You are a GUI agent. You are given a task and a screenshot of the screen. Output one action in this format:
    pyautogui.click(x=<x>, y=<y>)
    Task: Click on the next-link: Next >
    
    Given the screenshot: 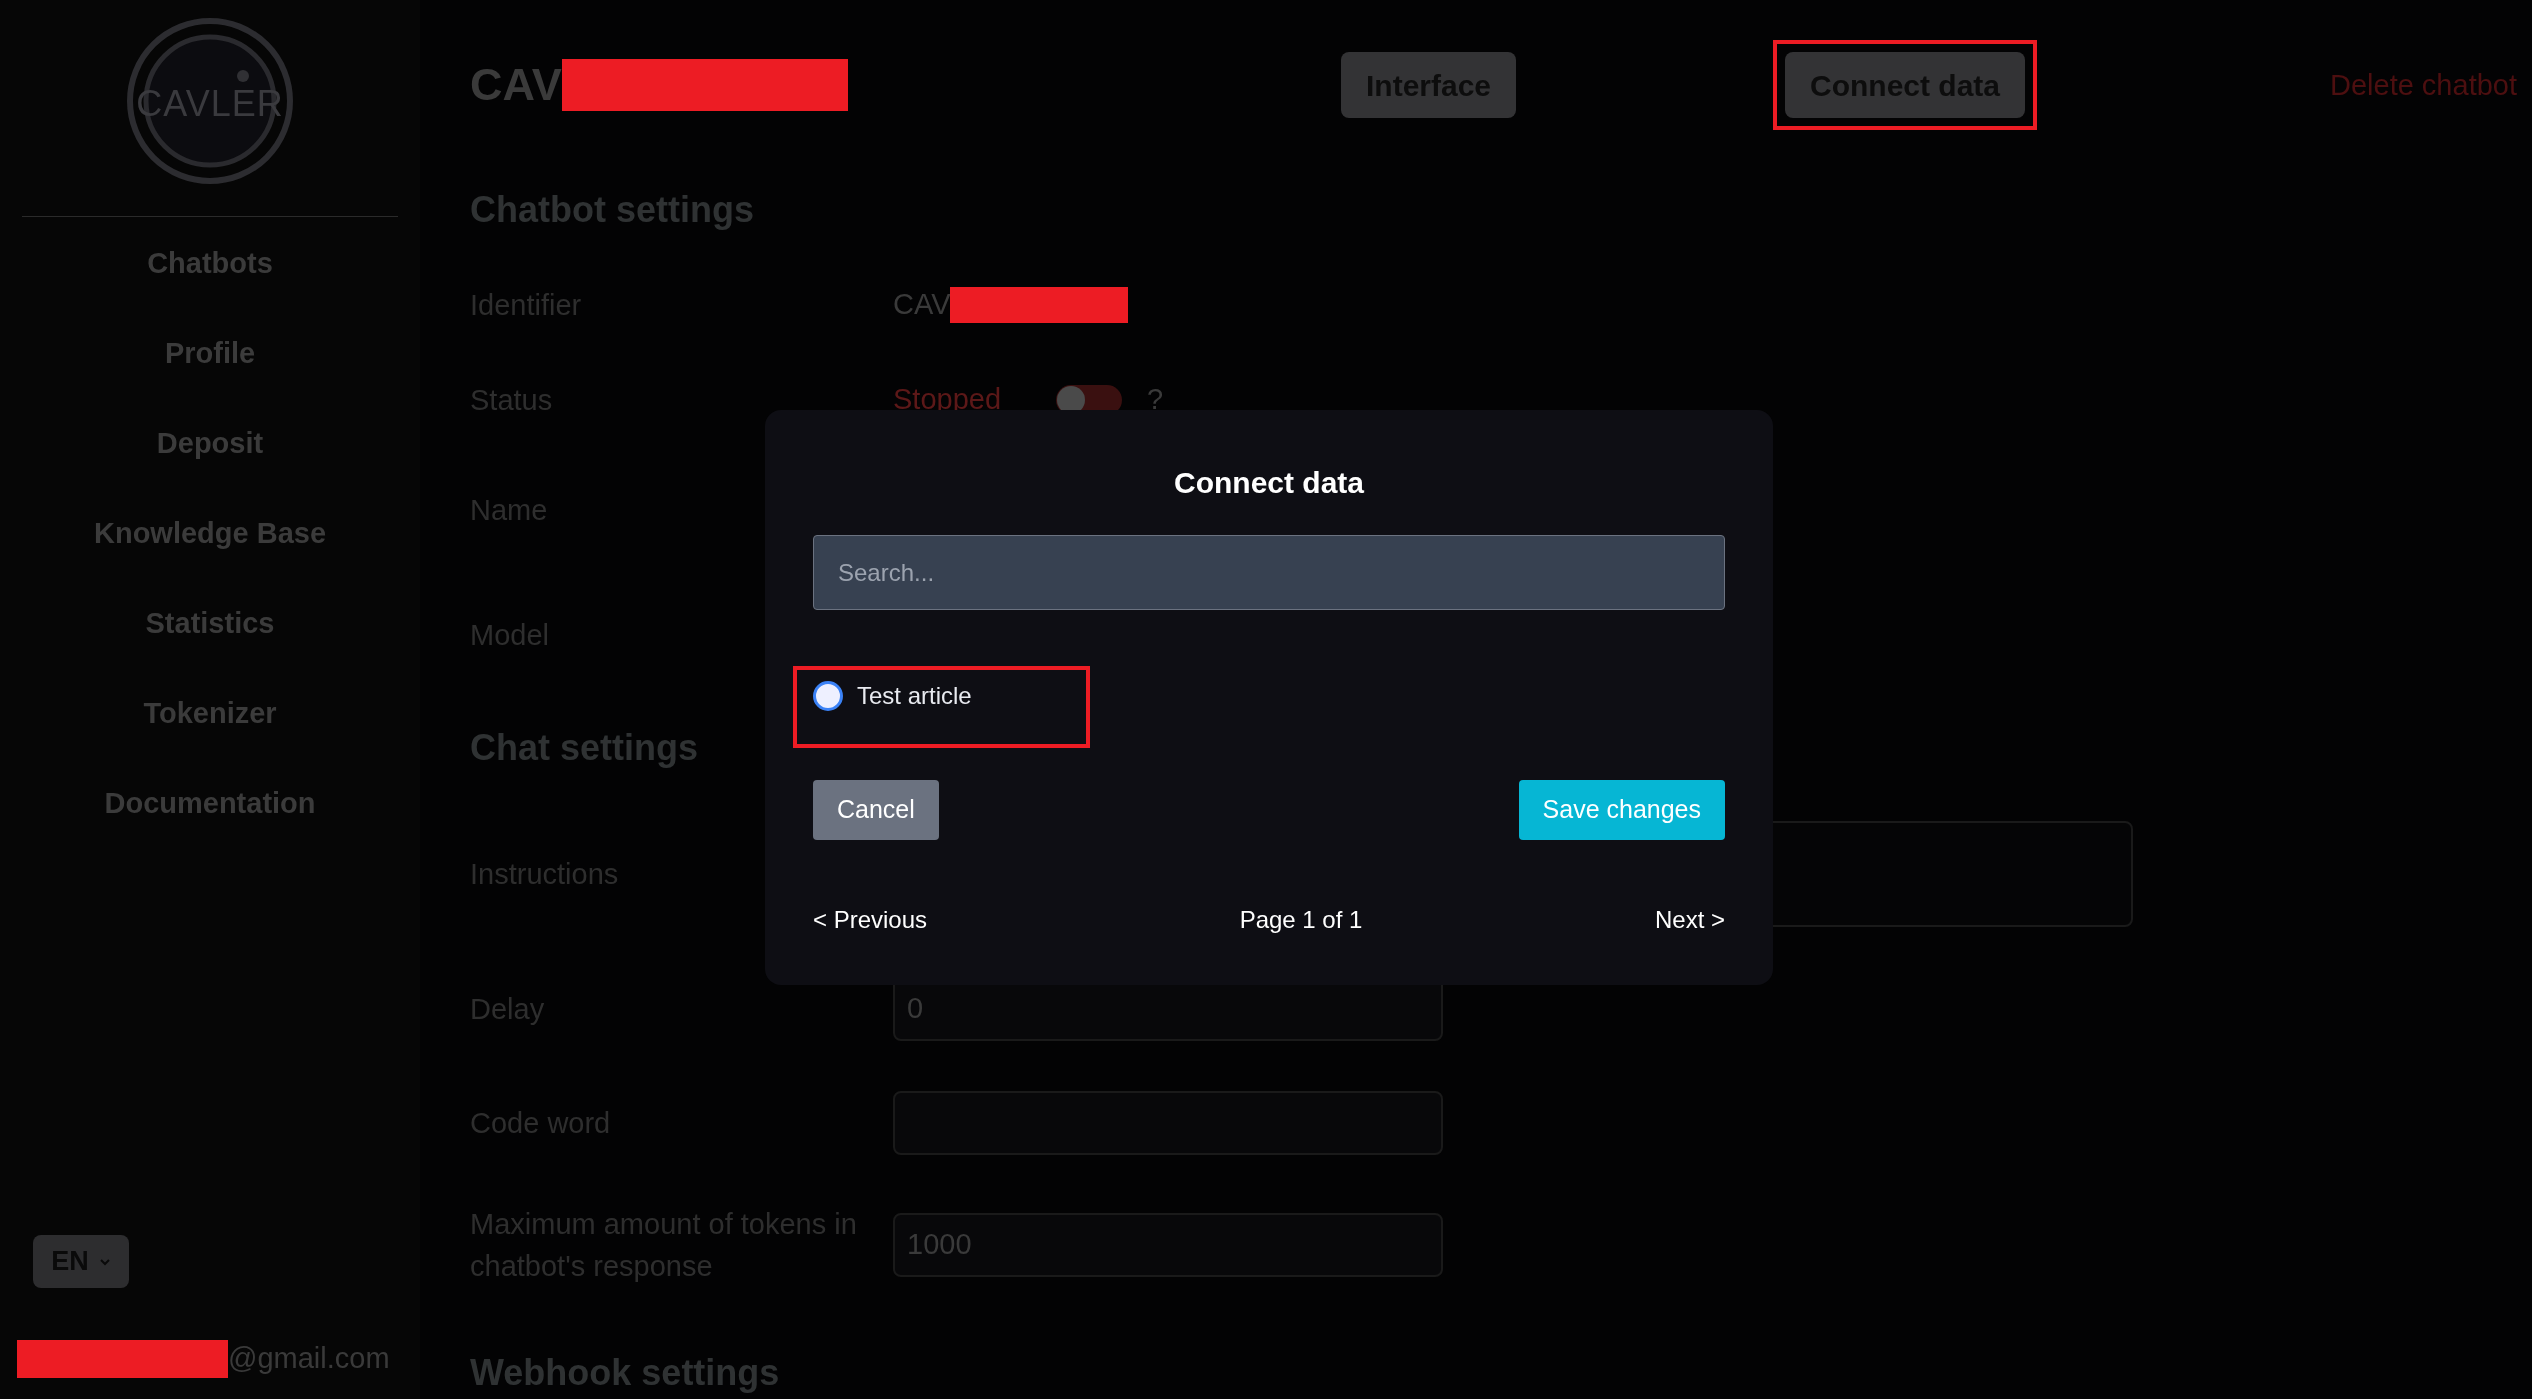 What is the action you would take?
    pyautogui.click(x=1689, y=920)
    